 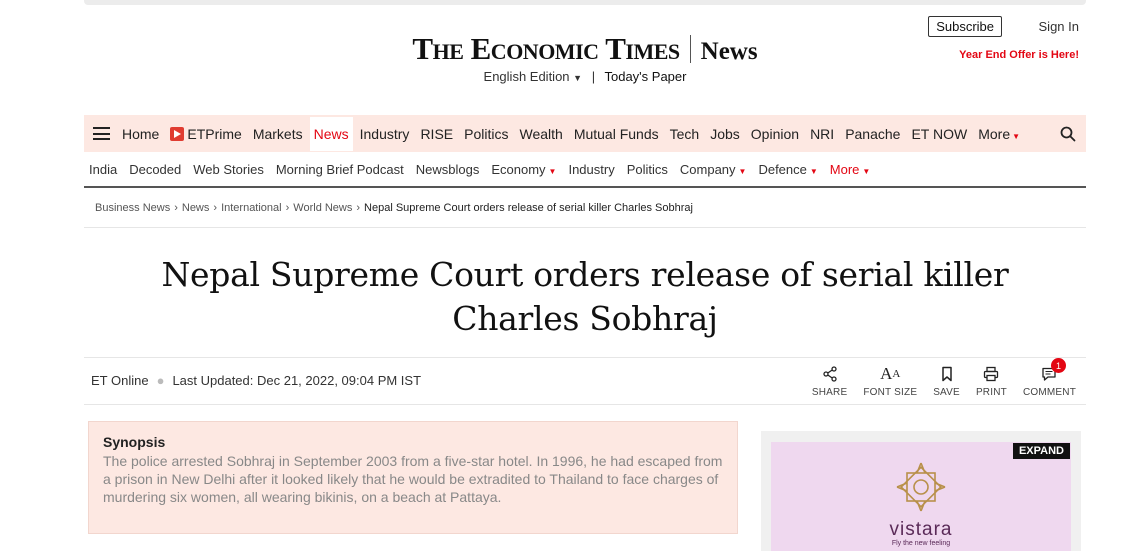 I want to click on subnav-item-decoded: Decoded, so click(x=155, y=169).